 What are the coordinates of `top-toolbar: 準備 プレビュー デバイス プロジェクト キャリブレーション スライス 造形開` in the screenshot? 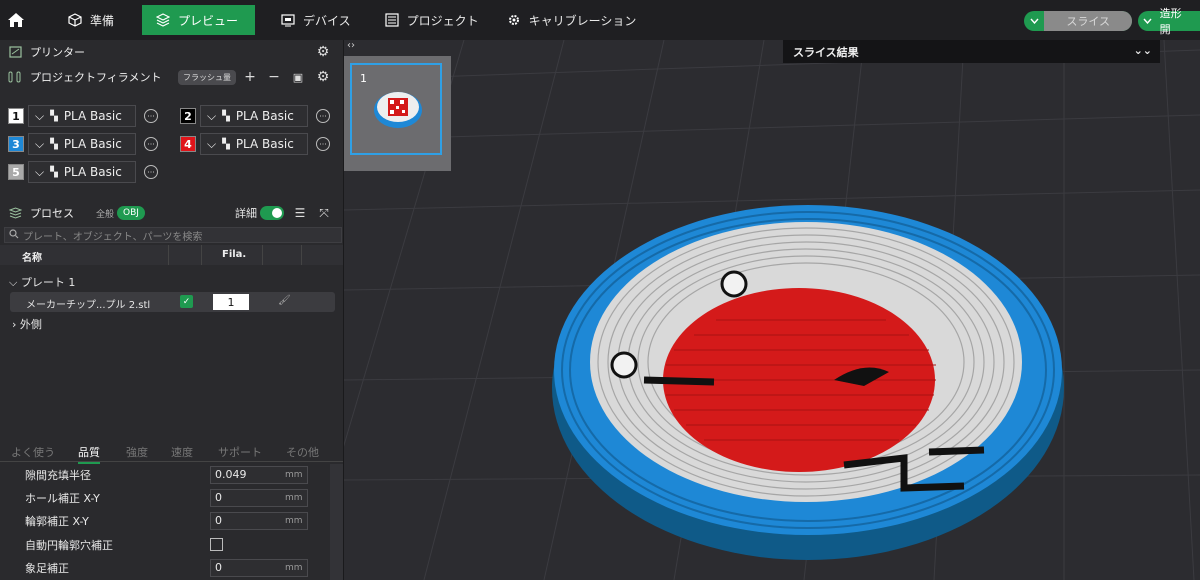 It's located at (600, 20).